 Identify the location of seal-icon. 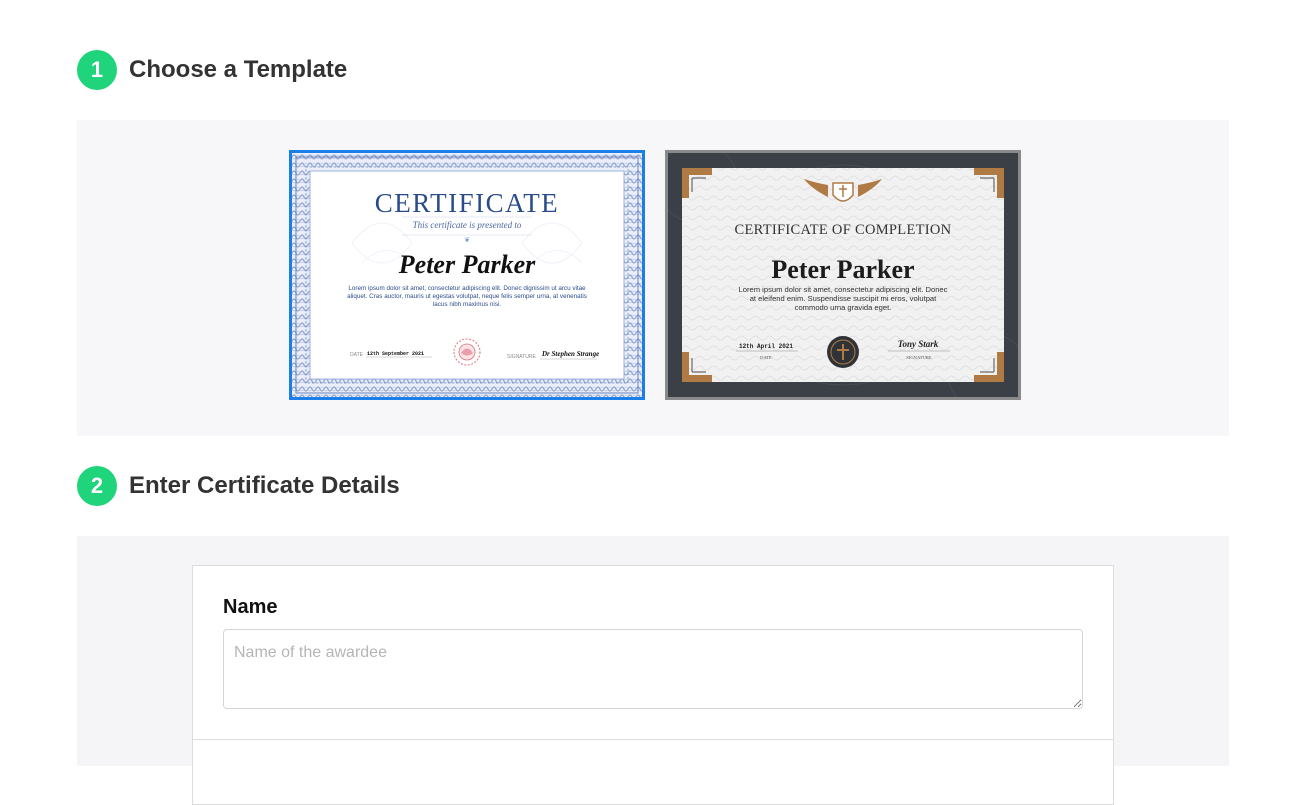
(843, 352).